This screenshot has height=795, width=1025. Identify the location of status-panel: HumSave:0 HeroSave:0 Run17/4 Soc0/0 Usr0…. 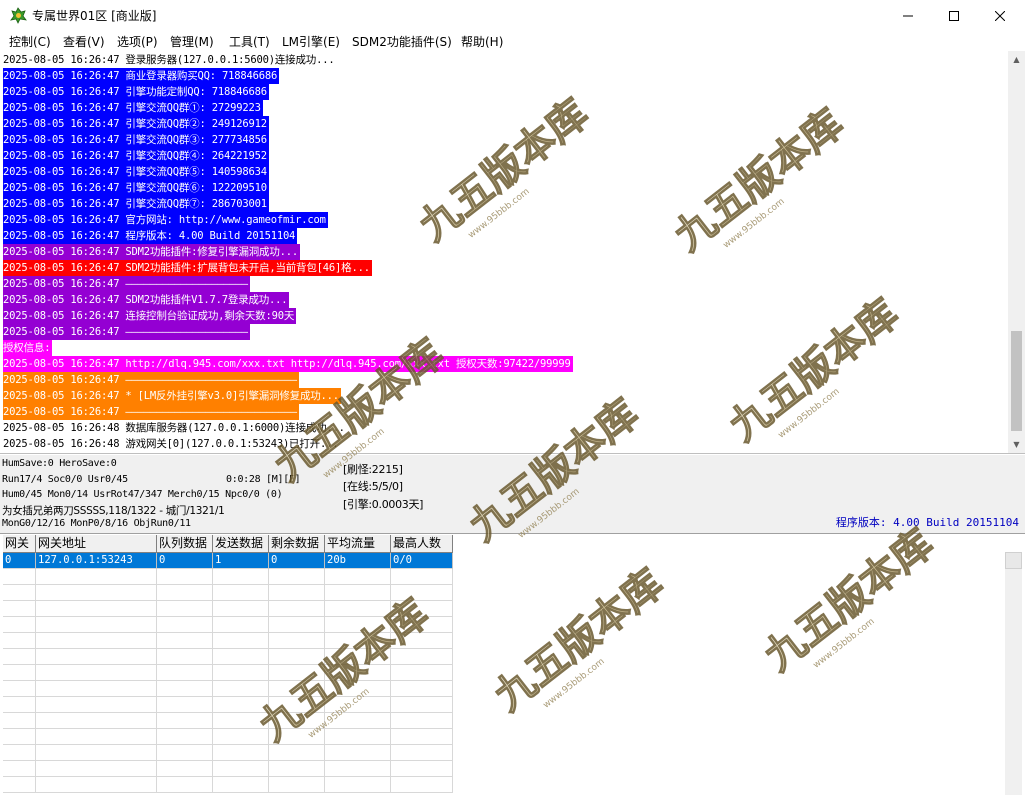
(512, 494).